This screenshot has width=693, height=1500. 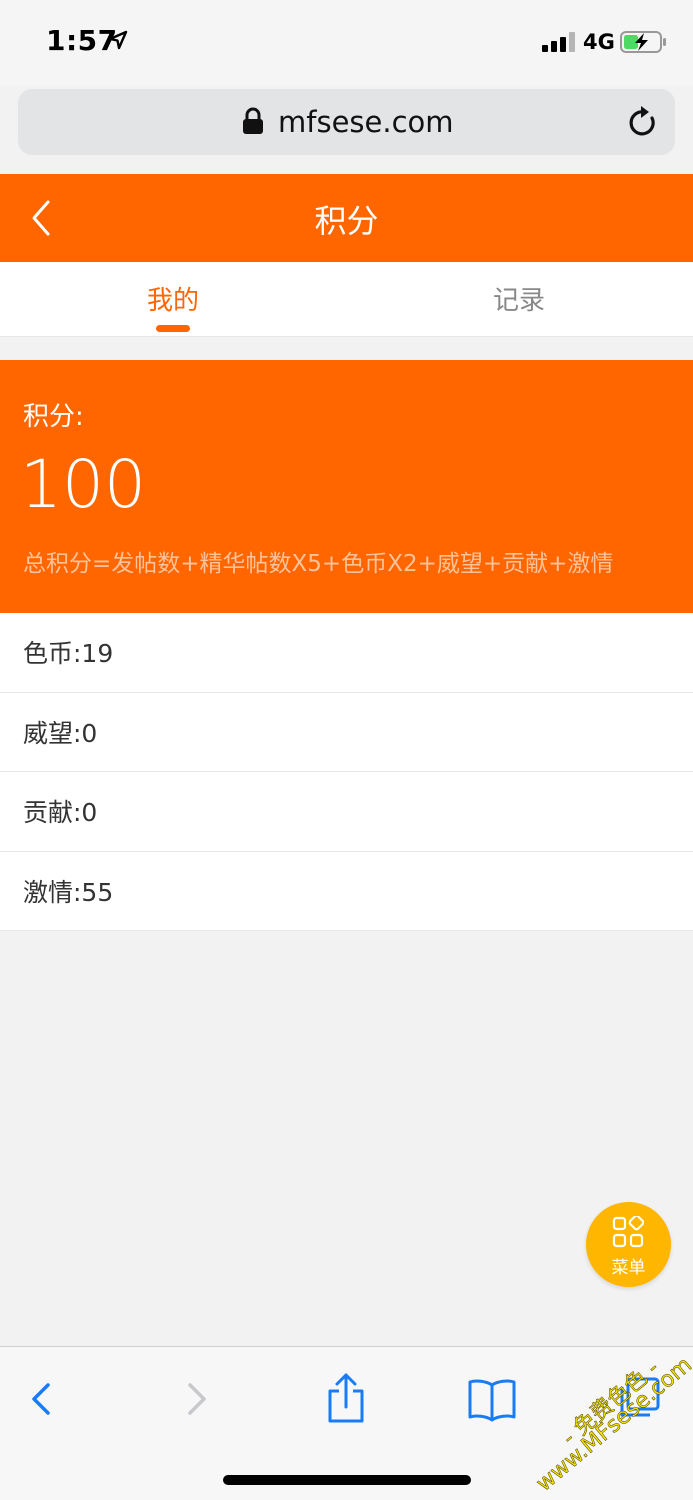 I want to click on network-type-label: 4G, so click(x=599, y=42).